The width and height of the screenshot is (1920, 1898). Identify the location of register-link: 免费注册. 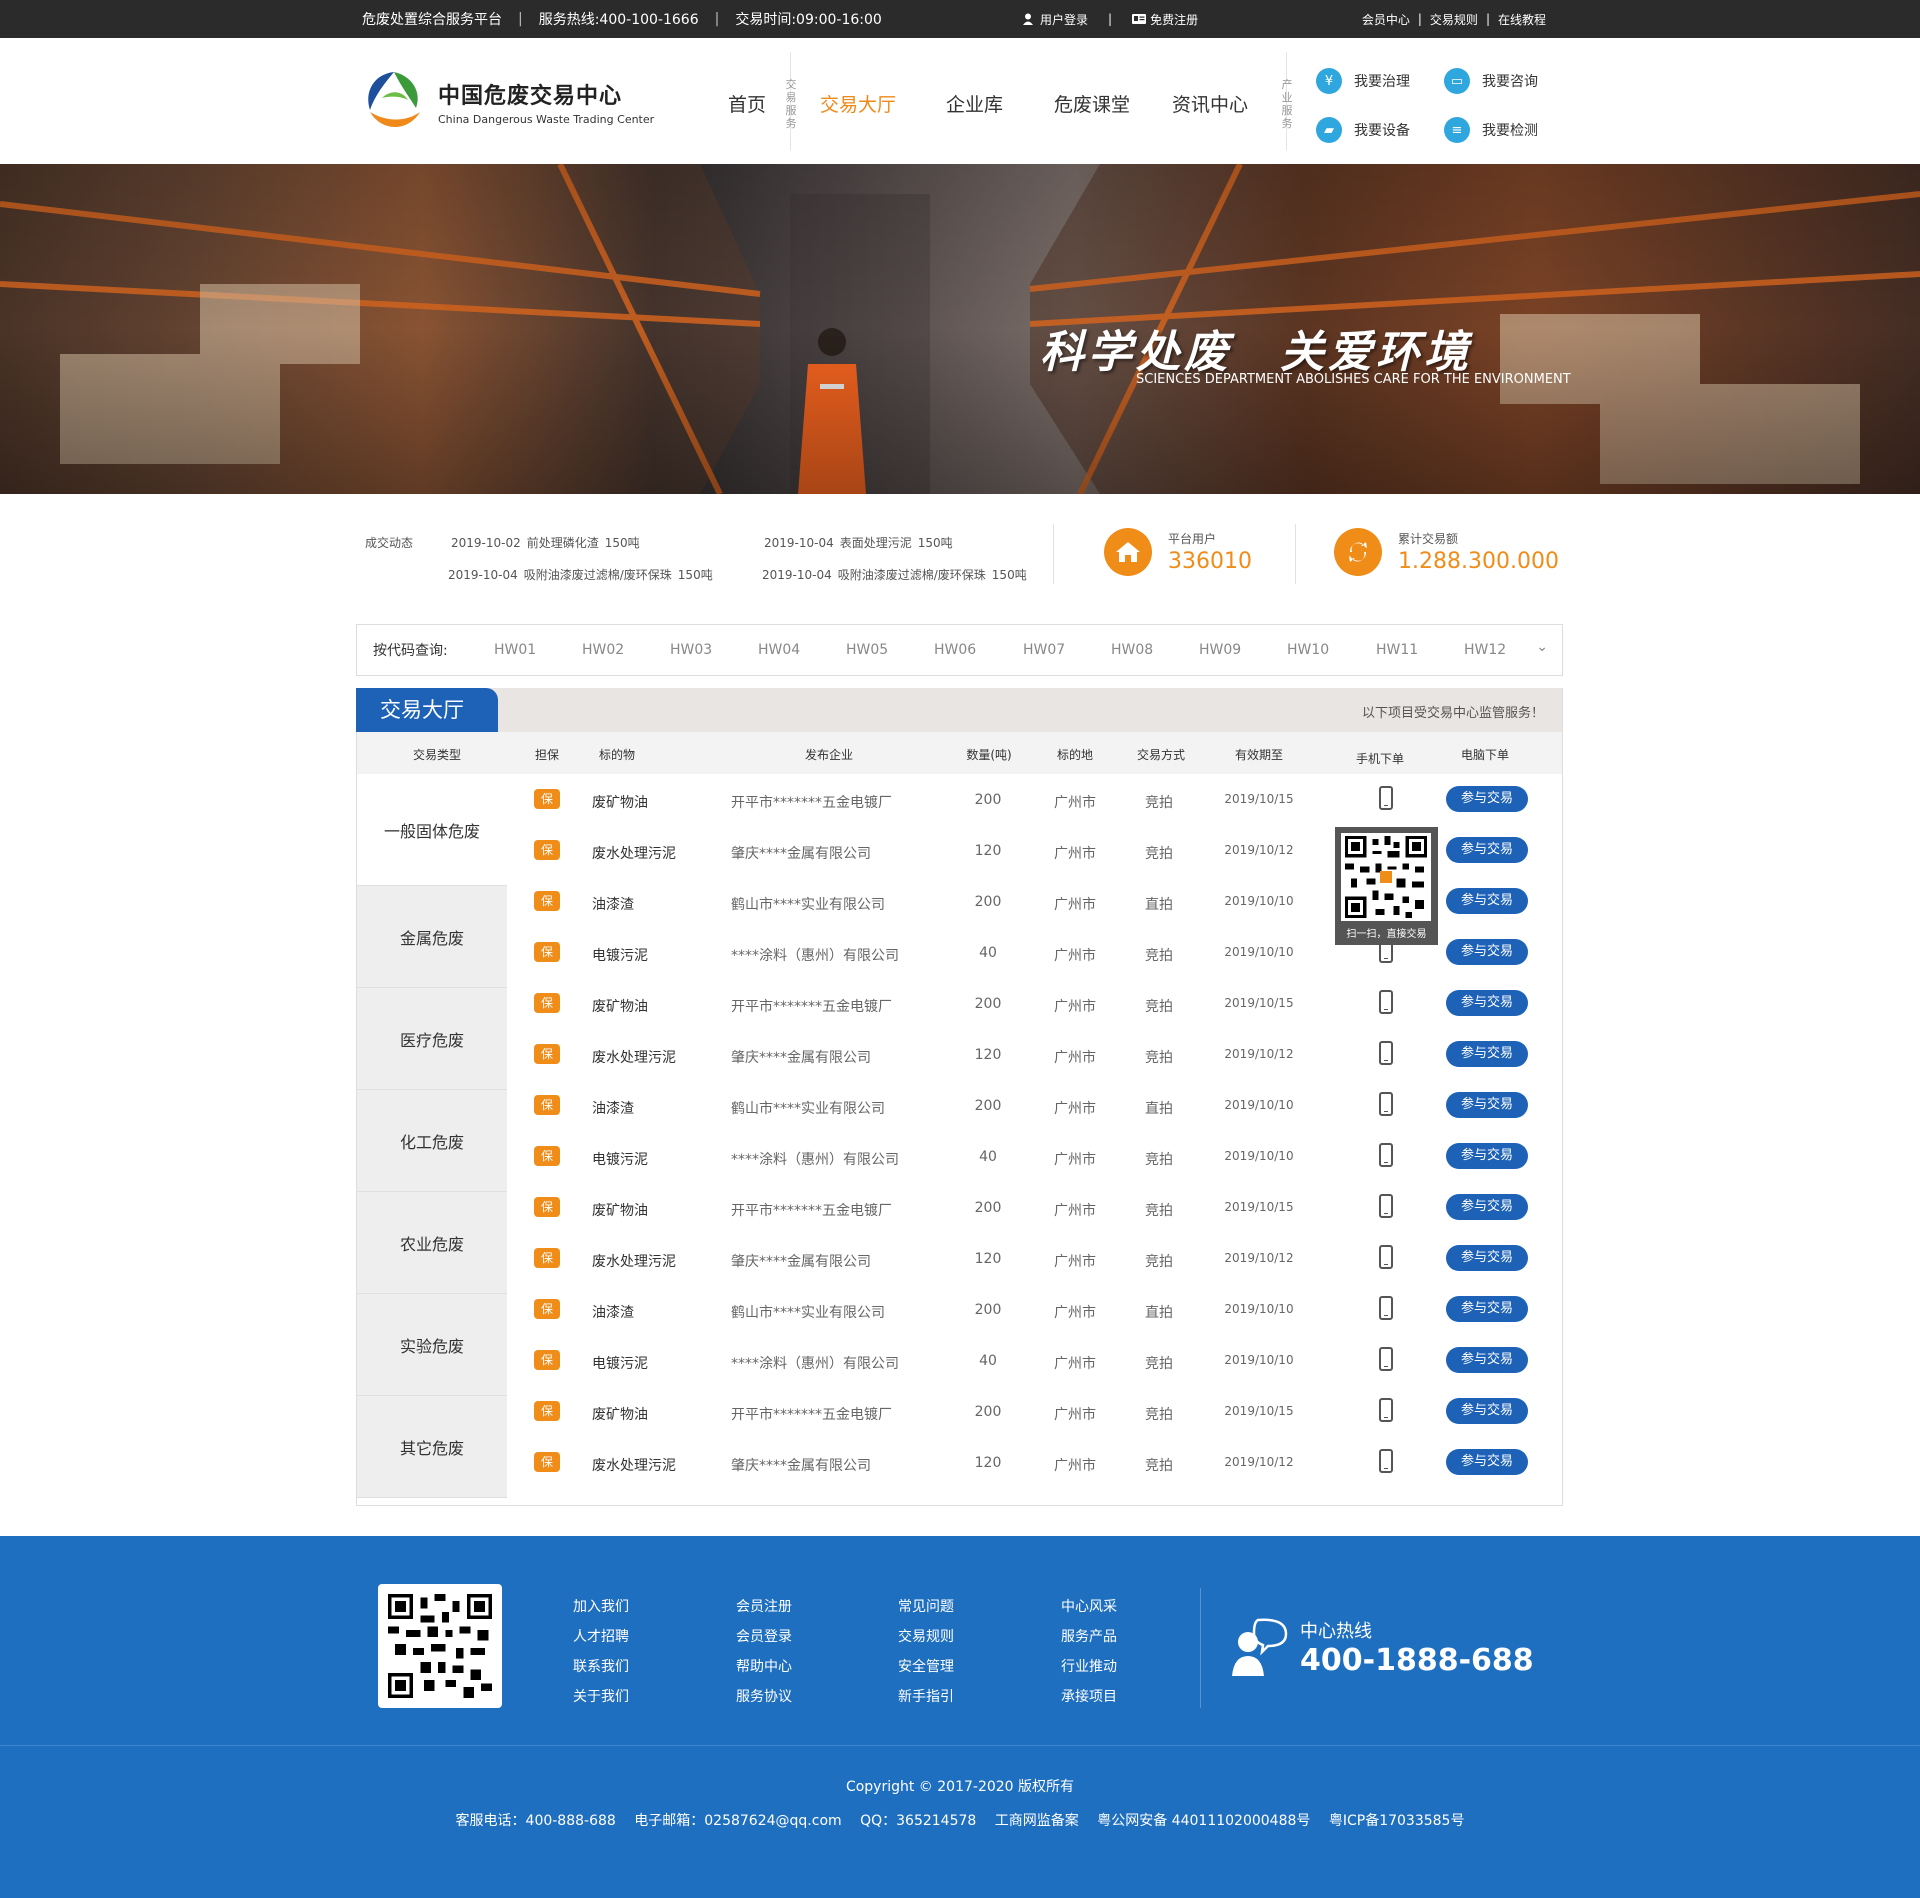
(1174, 19).